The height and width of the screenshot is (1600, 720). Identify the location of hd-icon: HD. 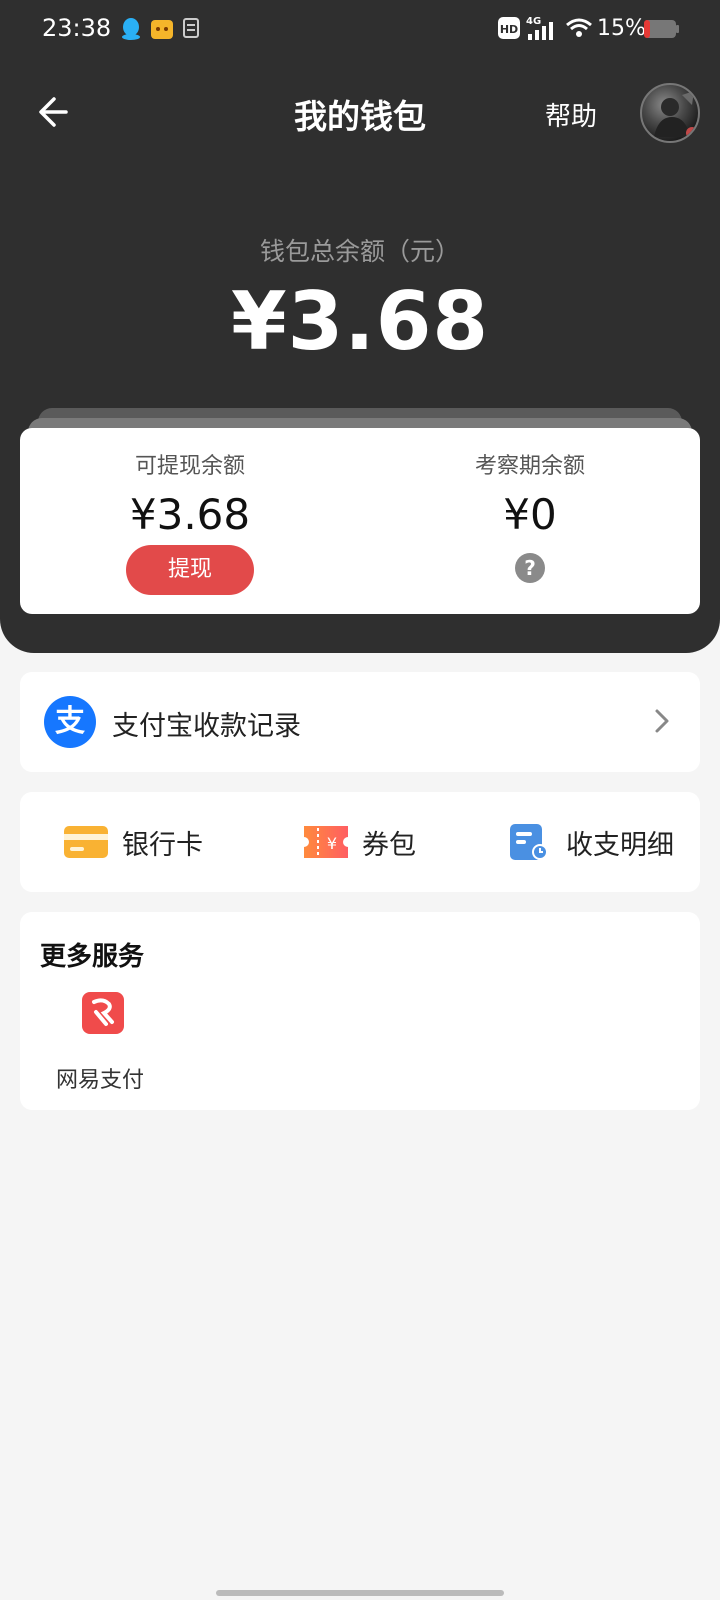
(509, 28).